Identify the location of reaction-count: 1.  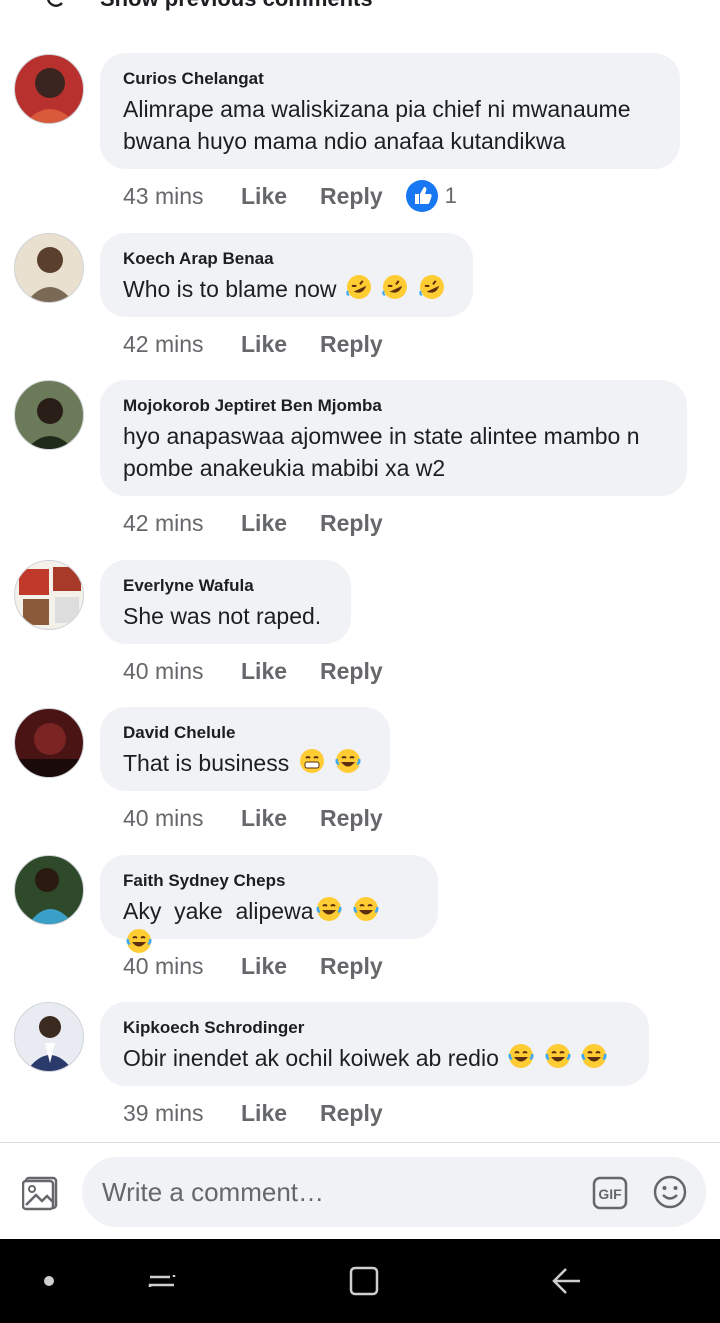
(450, 195).